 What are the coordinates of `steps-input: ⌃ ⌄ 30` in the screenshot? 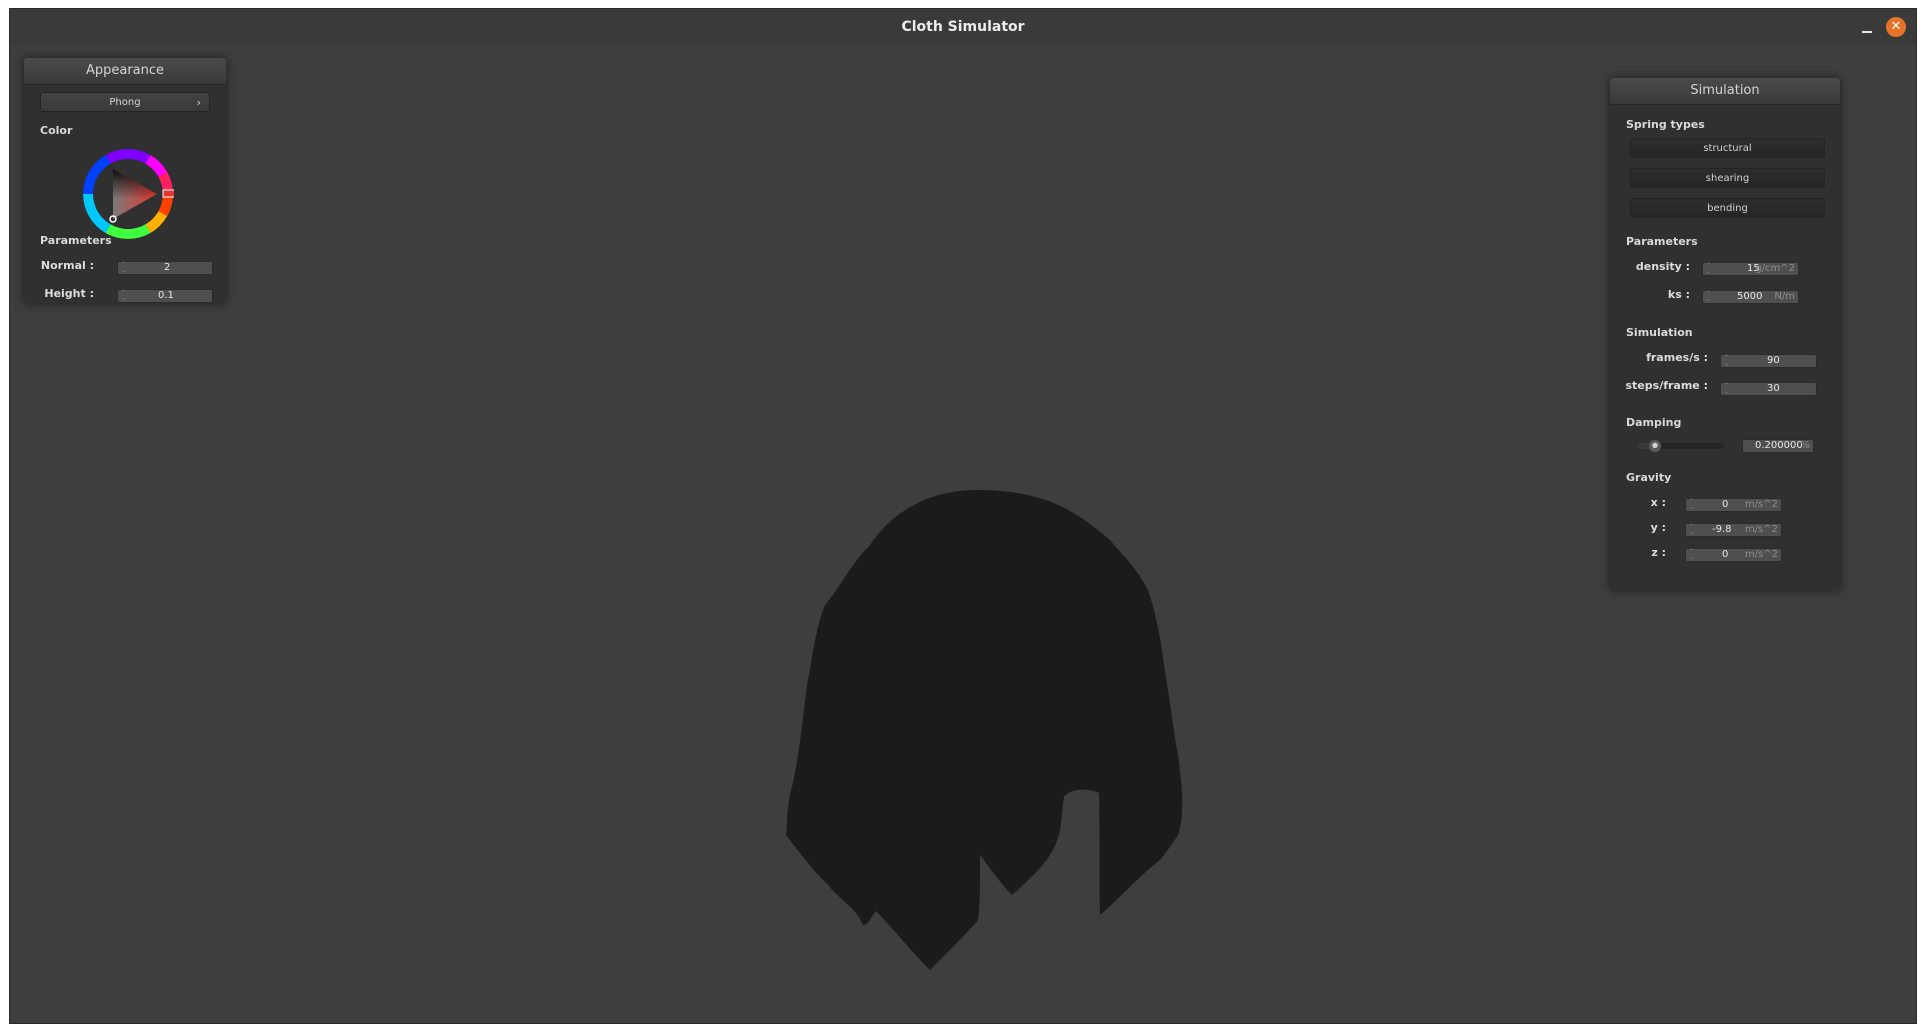 It's located at (1768, 389).